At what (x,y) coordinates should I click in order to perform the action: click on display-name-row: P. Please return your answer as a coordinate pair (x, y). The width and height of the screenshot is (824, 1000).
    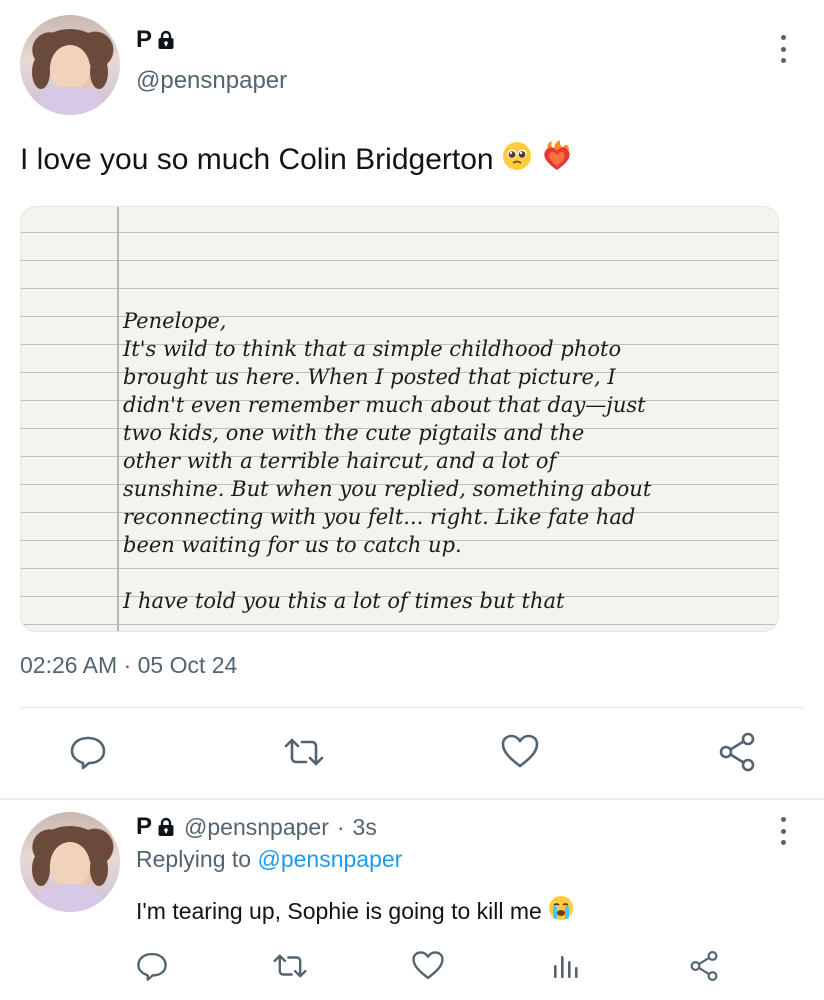
    Looking at the image, I should click on (156, 40).